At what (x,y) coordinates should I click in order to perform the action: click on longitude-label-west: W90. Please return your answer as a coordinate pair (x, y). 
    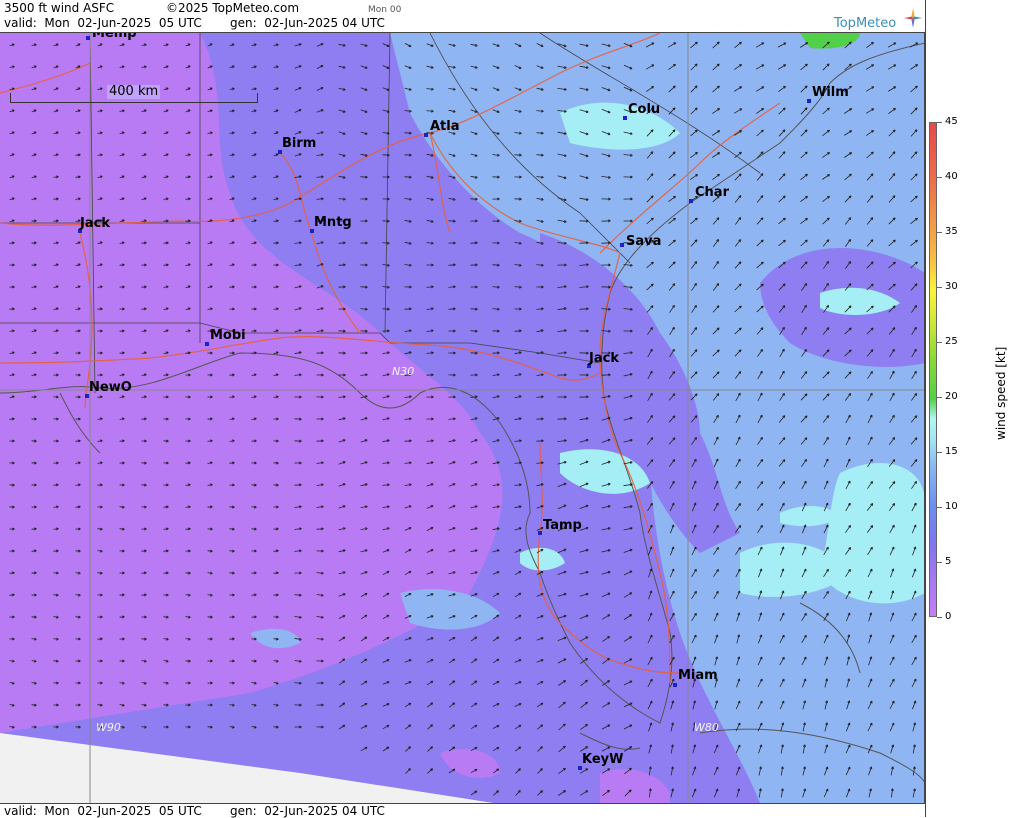
    Looking at the image, I should click on (108, 727).